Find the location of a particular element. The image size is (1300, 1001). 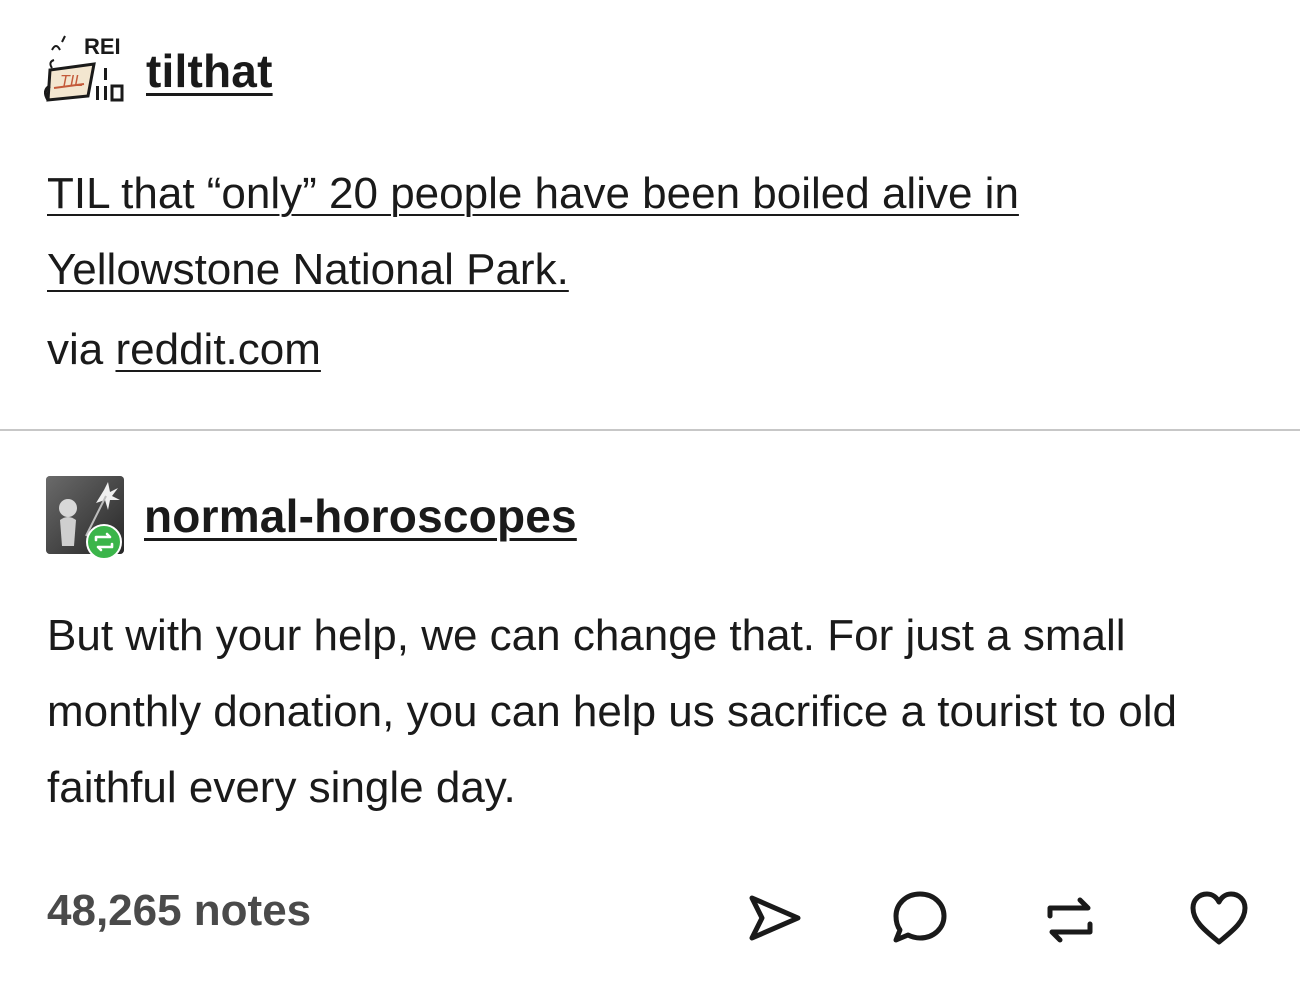

post1-header: TIL REI tilthat is located at coordinates (158, 71).